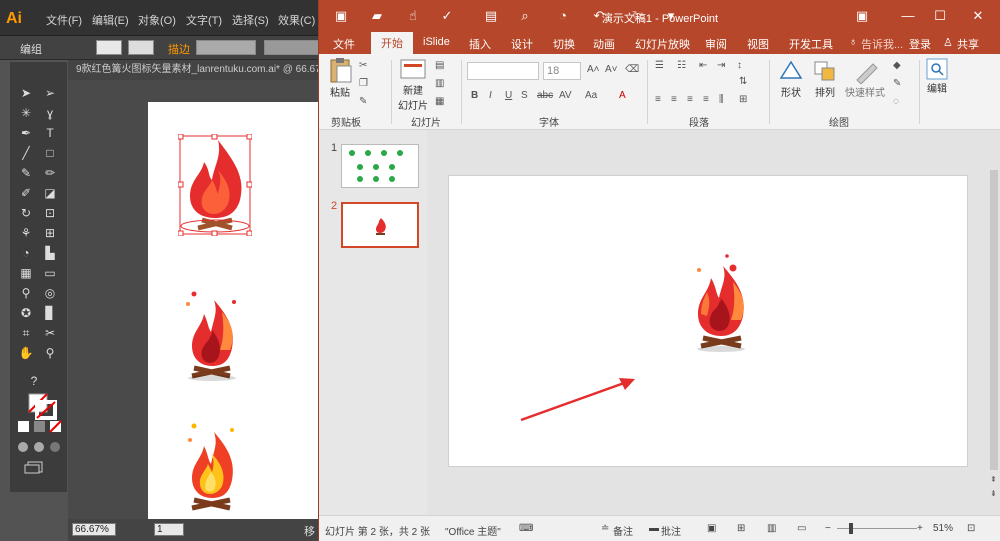 The height and width of the screenshot is (541, 1000). What do you see at coordinates (26, 153) in the screenshot?
I see `line-tool-icon: ╱` at bounding box center [26, 153].